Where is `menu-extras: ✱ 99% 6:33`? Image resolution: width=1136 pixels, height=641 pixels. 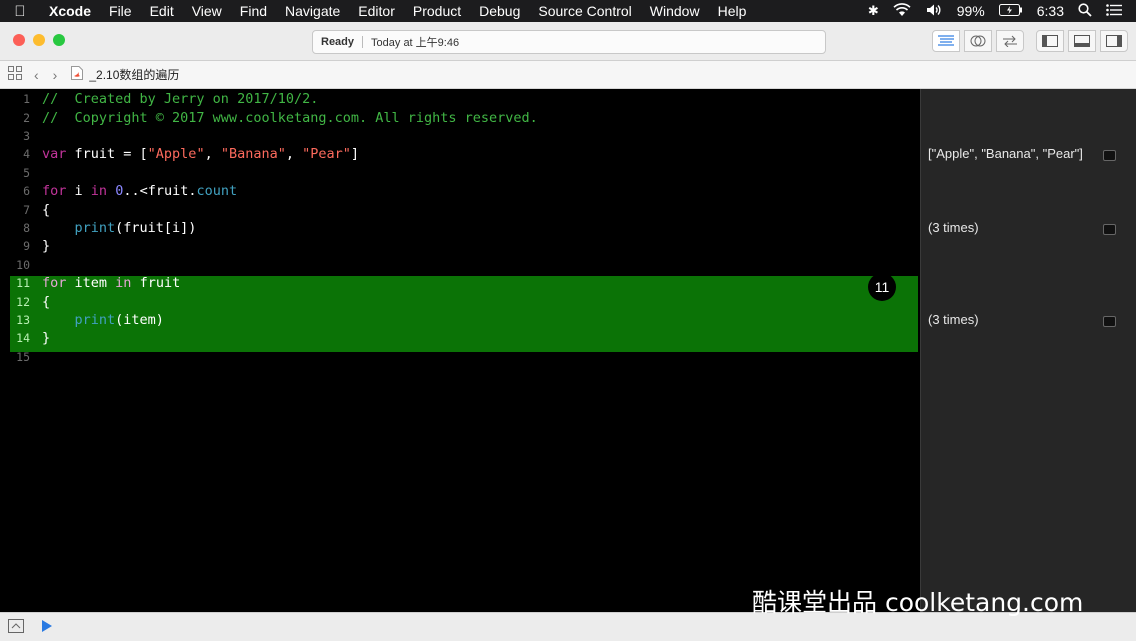
menu-extras: ✱ 99% 6:33 is located at coordinates (1002, 11).